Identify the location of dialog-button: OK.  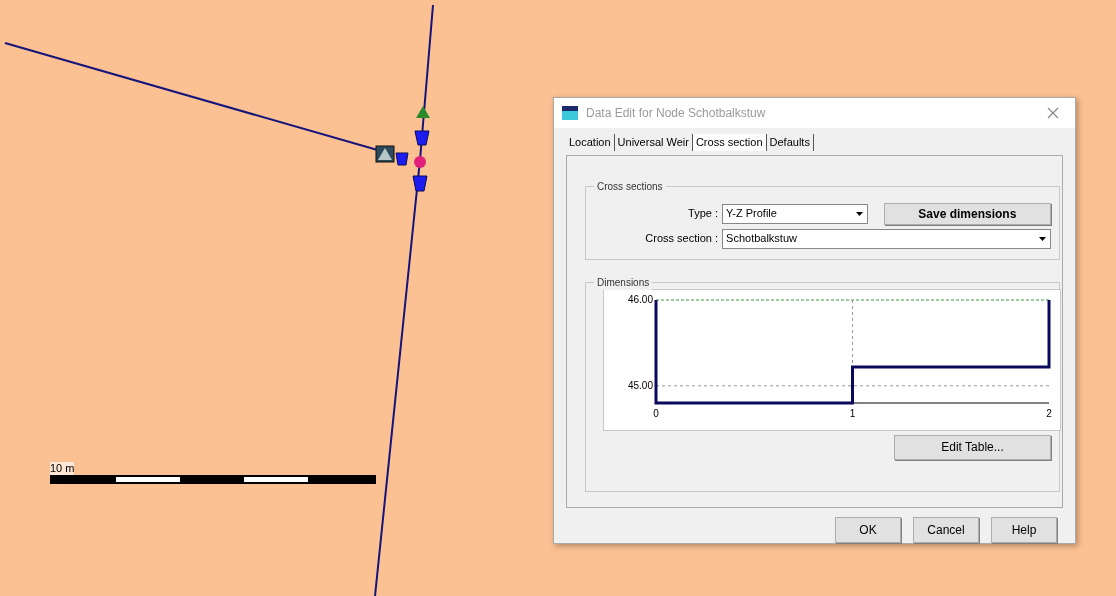
(868, 529).